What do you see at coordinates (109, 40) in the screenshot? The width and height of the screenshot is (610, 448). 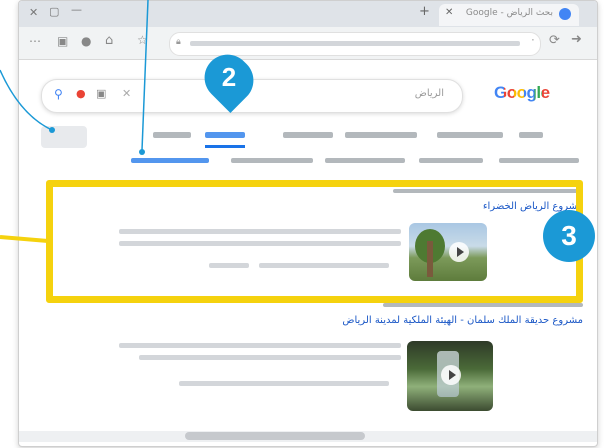 I see `home-icon: ⌂` at bounding box center [109, 40].